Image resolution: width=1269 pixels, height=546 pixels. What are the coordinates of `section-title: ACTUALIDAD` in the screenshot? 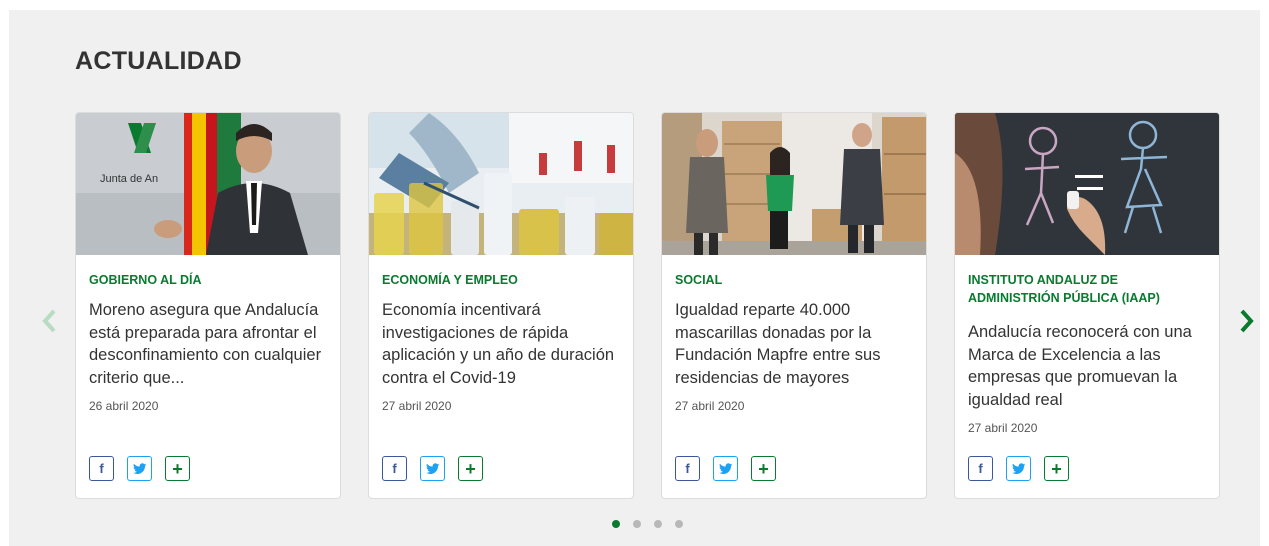 It's located at (158, 61).